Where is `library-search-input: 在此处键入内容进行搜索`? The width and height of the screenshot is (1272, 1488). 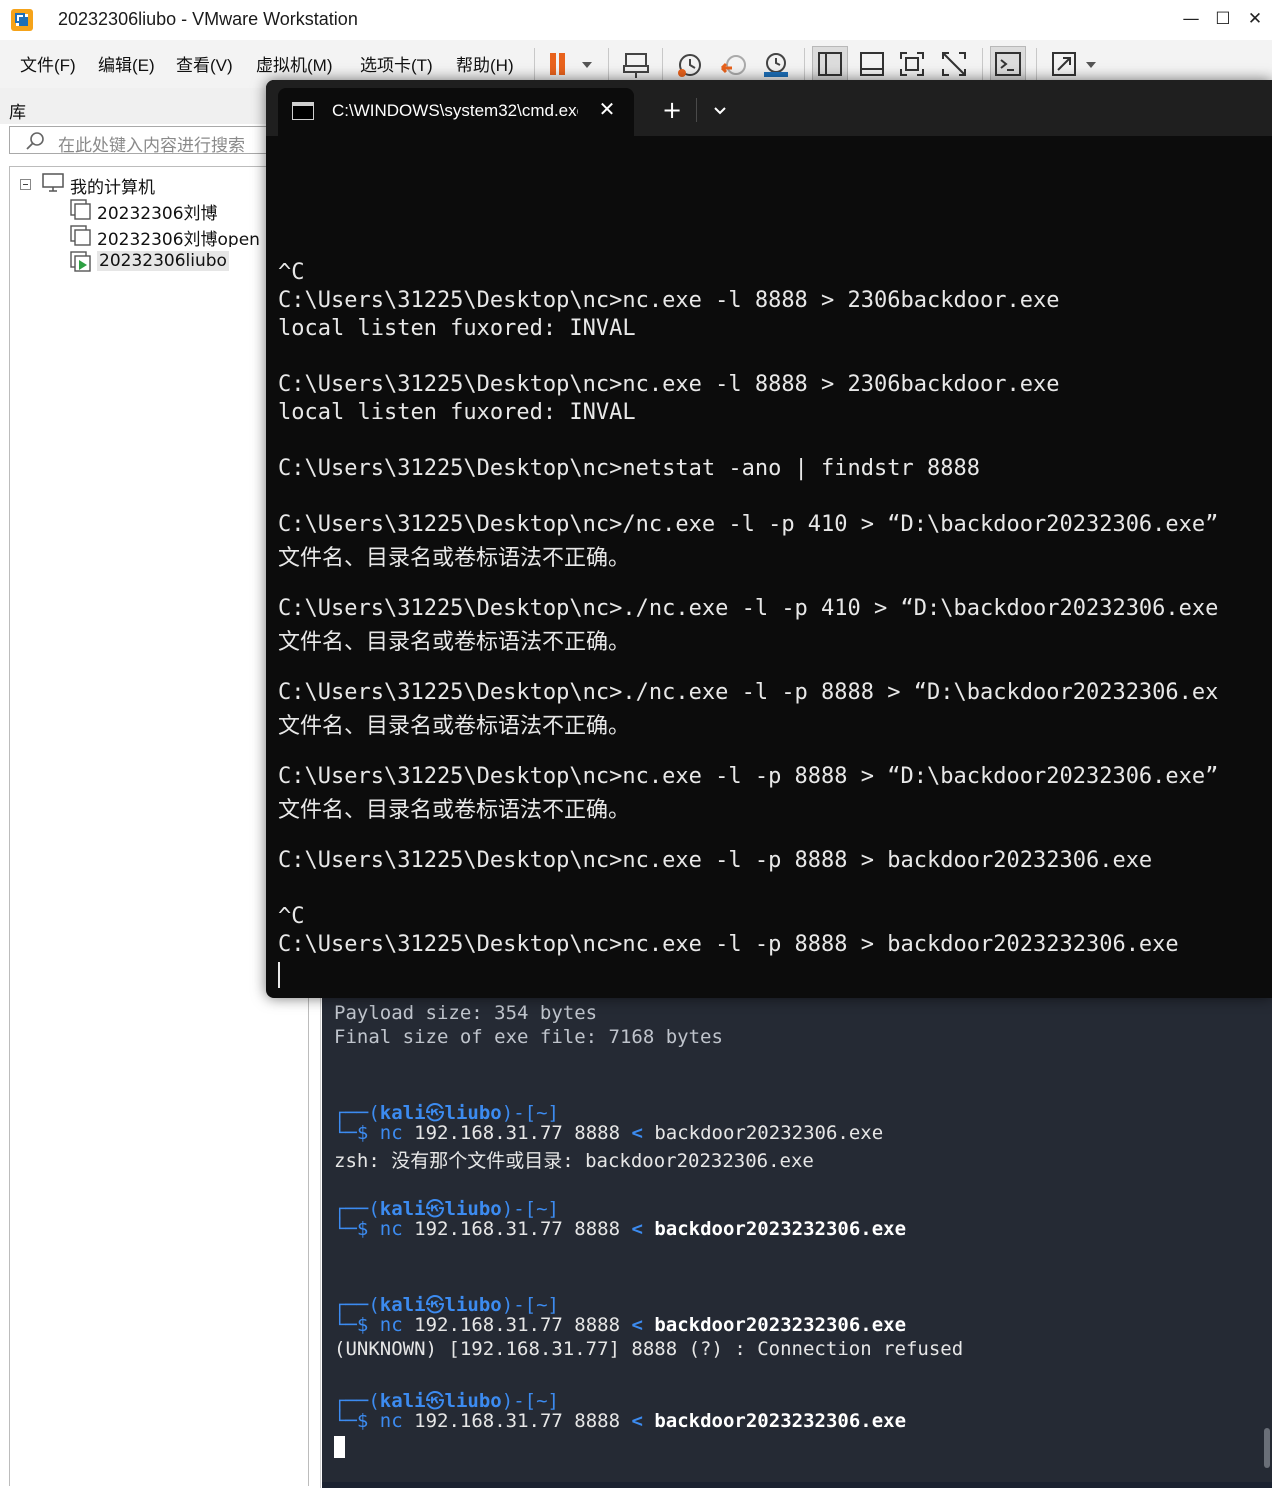 library-search-input: 在此处键入内容进行搜索 is located at coordinates (159, 141).